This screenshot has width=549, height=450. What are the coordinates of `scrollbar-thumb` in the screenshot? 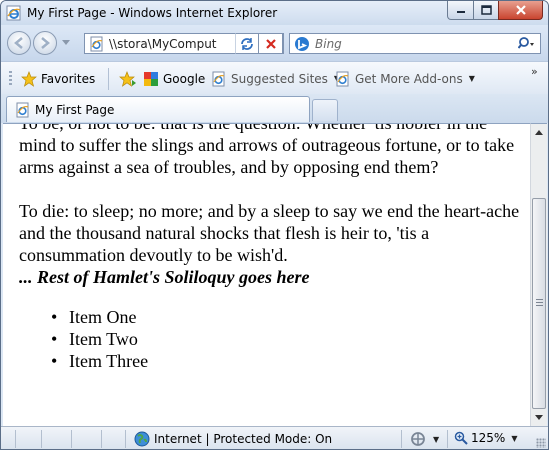 It's located at (539, 303).